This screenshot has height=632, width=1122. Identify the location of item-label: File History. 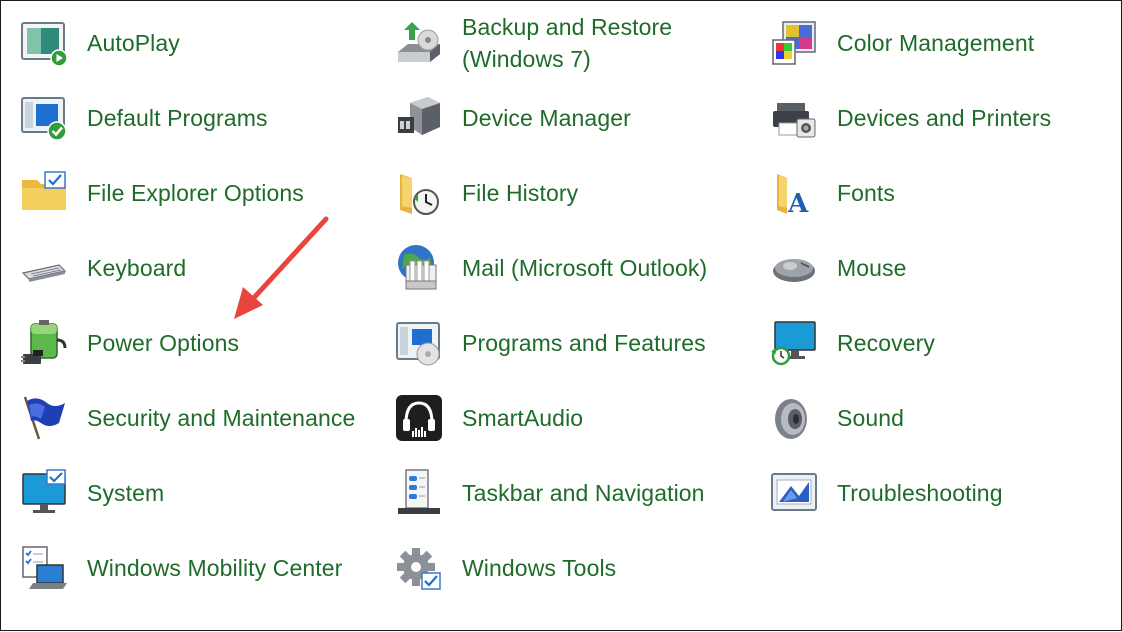
(520, 192).